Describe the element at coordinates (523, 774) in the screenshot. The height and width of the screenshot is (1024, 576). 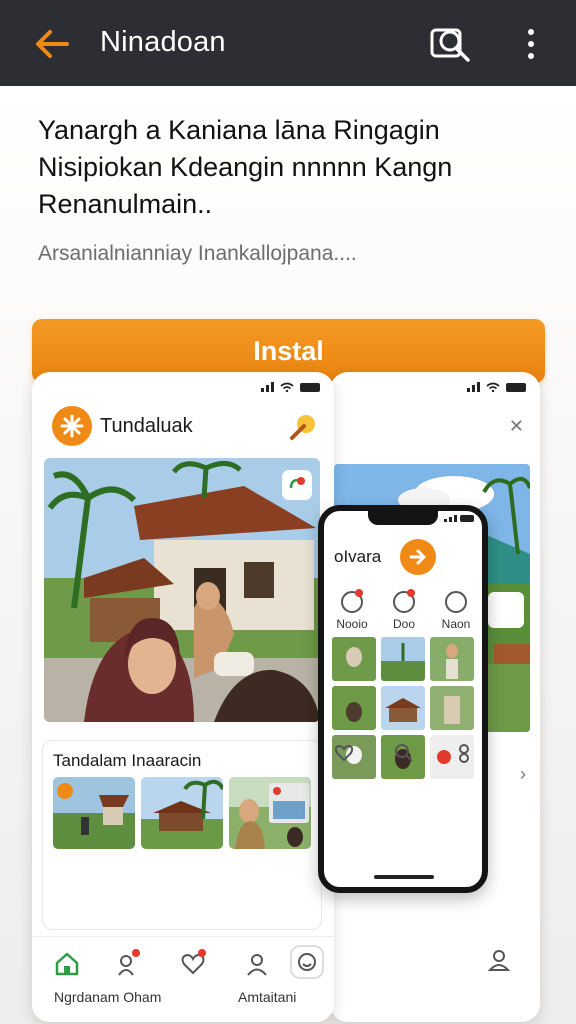
I see `chevron-right-icon: ›` at that location.